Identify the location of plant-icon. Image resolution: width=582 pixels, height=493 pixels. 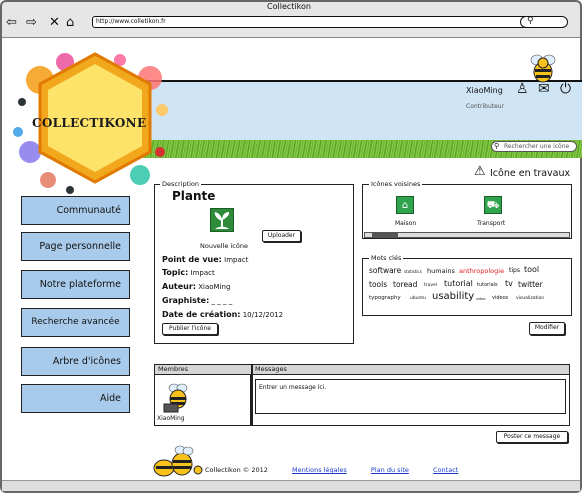
(222, 220).